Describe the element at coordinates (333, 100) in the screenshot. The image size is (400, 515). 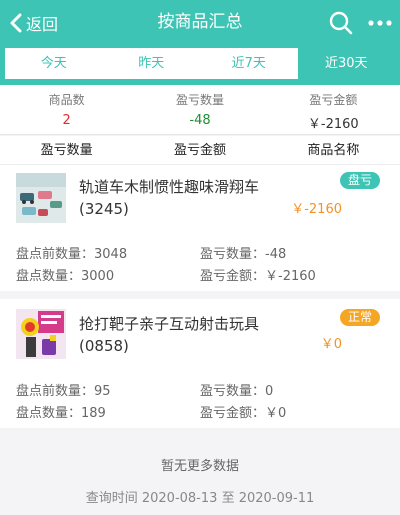
I see `summary-amount-label: 盈亏金额` at that location.